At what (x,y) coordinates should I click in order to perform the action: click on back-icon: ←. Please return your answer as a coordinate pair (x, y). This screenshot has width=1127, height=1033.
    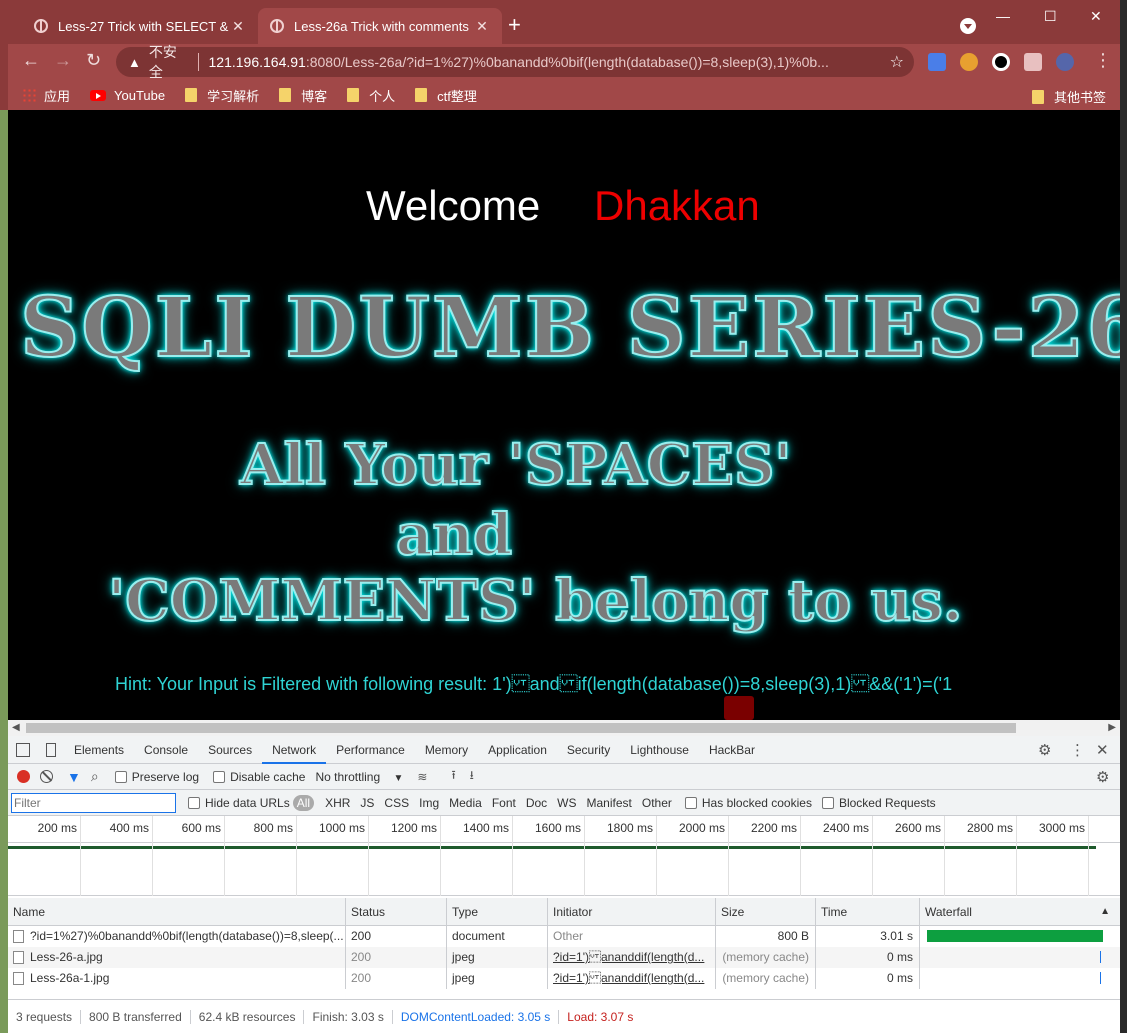
    Looking at the image, I should click on (31, 60).